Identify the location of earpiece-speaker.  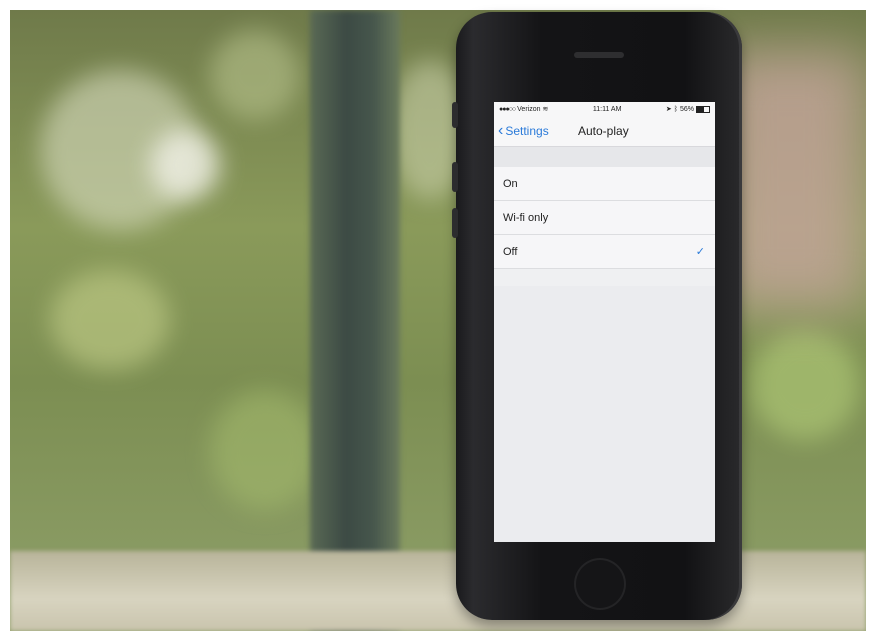
(599, 55).